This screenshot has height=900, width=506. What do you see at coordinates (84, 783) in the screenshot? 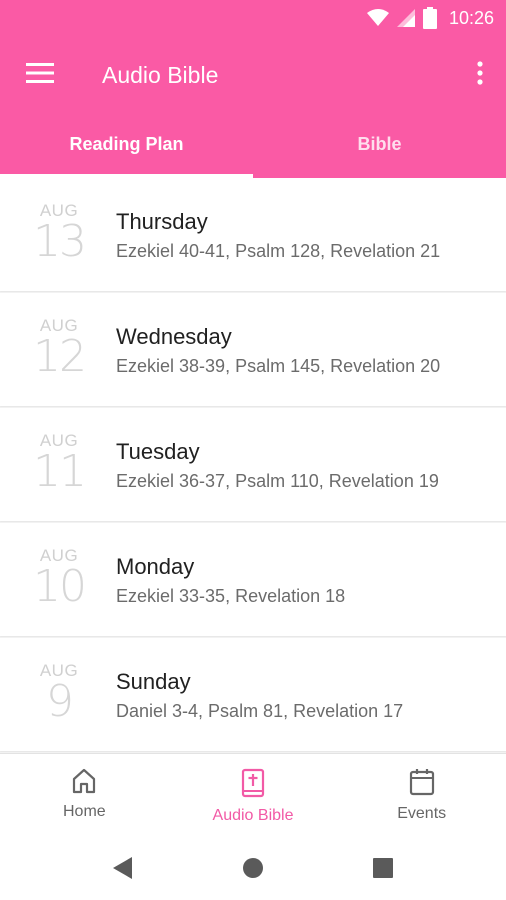
I see `home-icon` at bounding box center [84, 783].